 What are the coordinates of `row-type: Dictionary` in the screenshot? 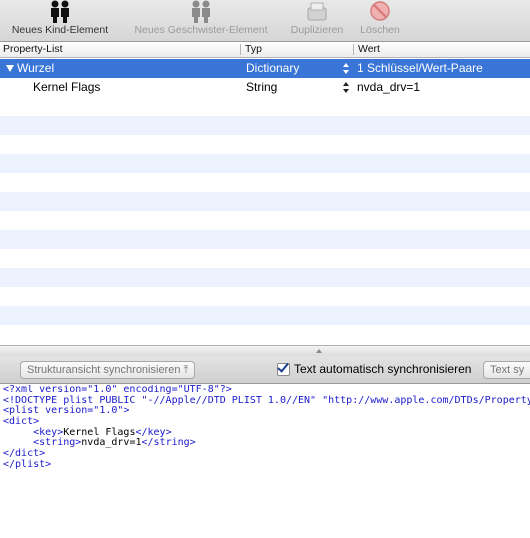 It's located at (272, 68).